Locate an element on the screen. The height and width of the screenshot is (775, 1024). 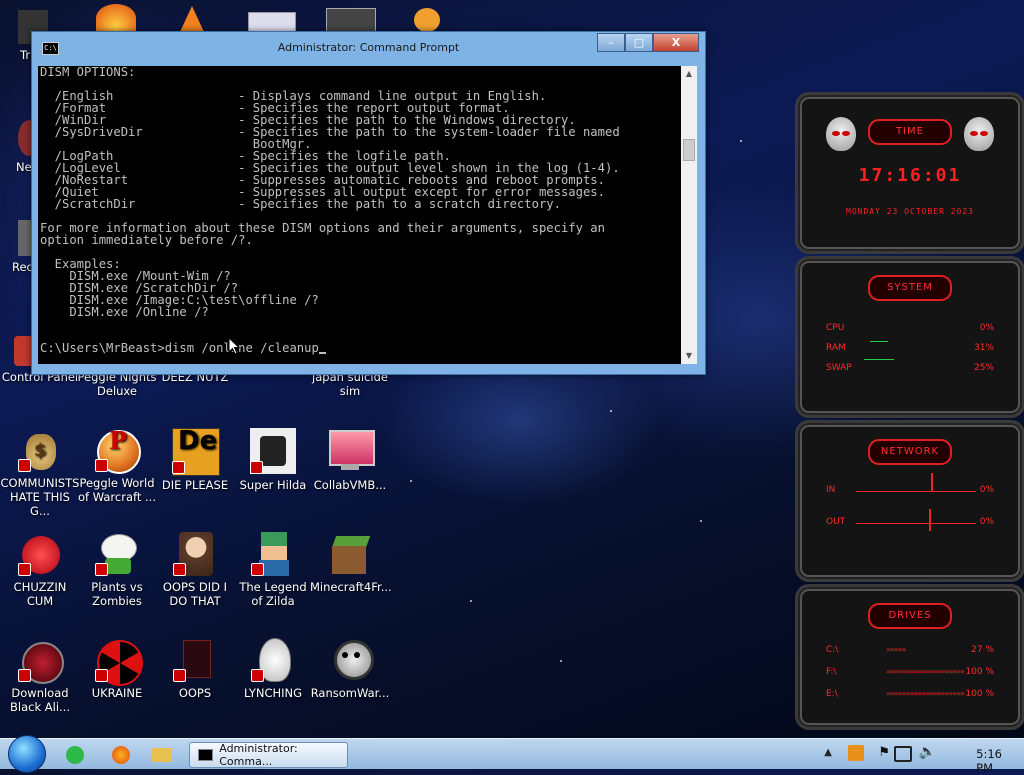
desktop-icon-label: LYNCHING is located at coordinates (273, 693).